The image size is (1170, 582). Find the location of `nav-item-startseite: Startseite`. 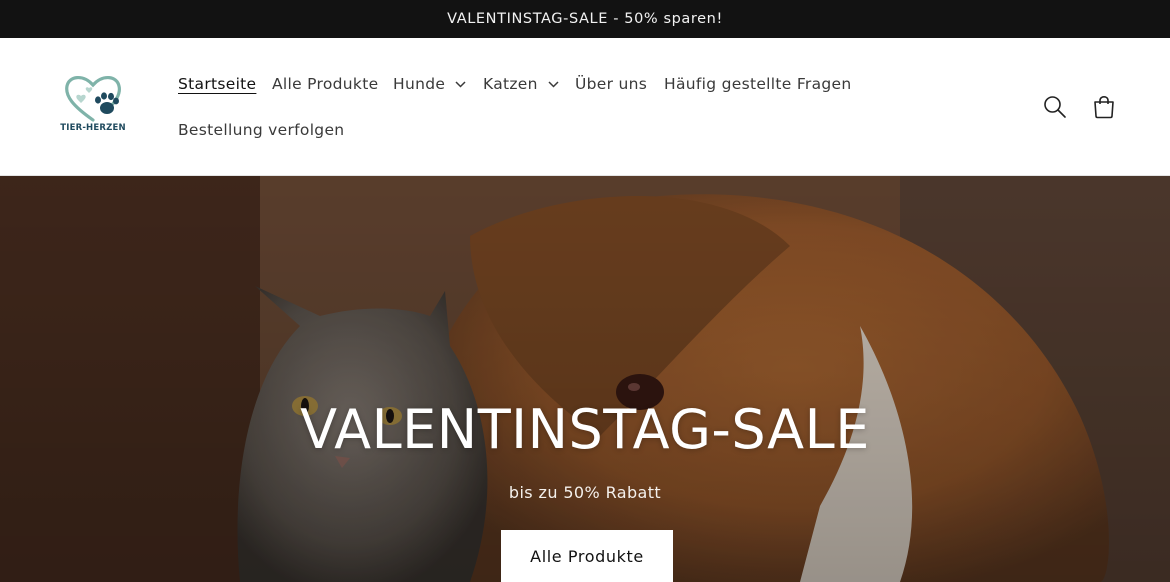

nav-item-startseite: Startseite is located at coordinates (217, 84).